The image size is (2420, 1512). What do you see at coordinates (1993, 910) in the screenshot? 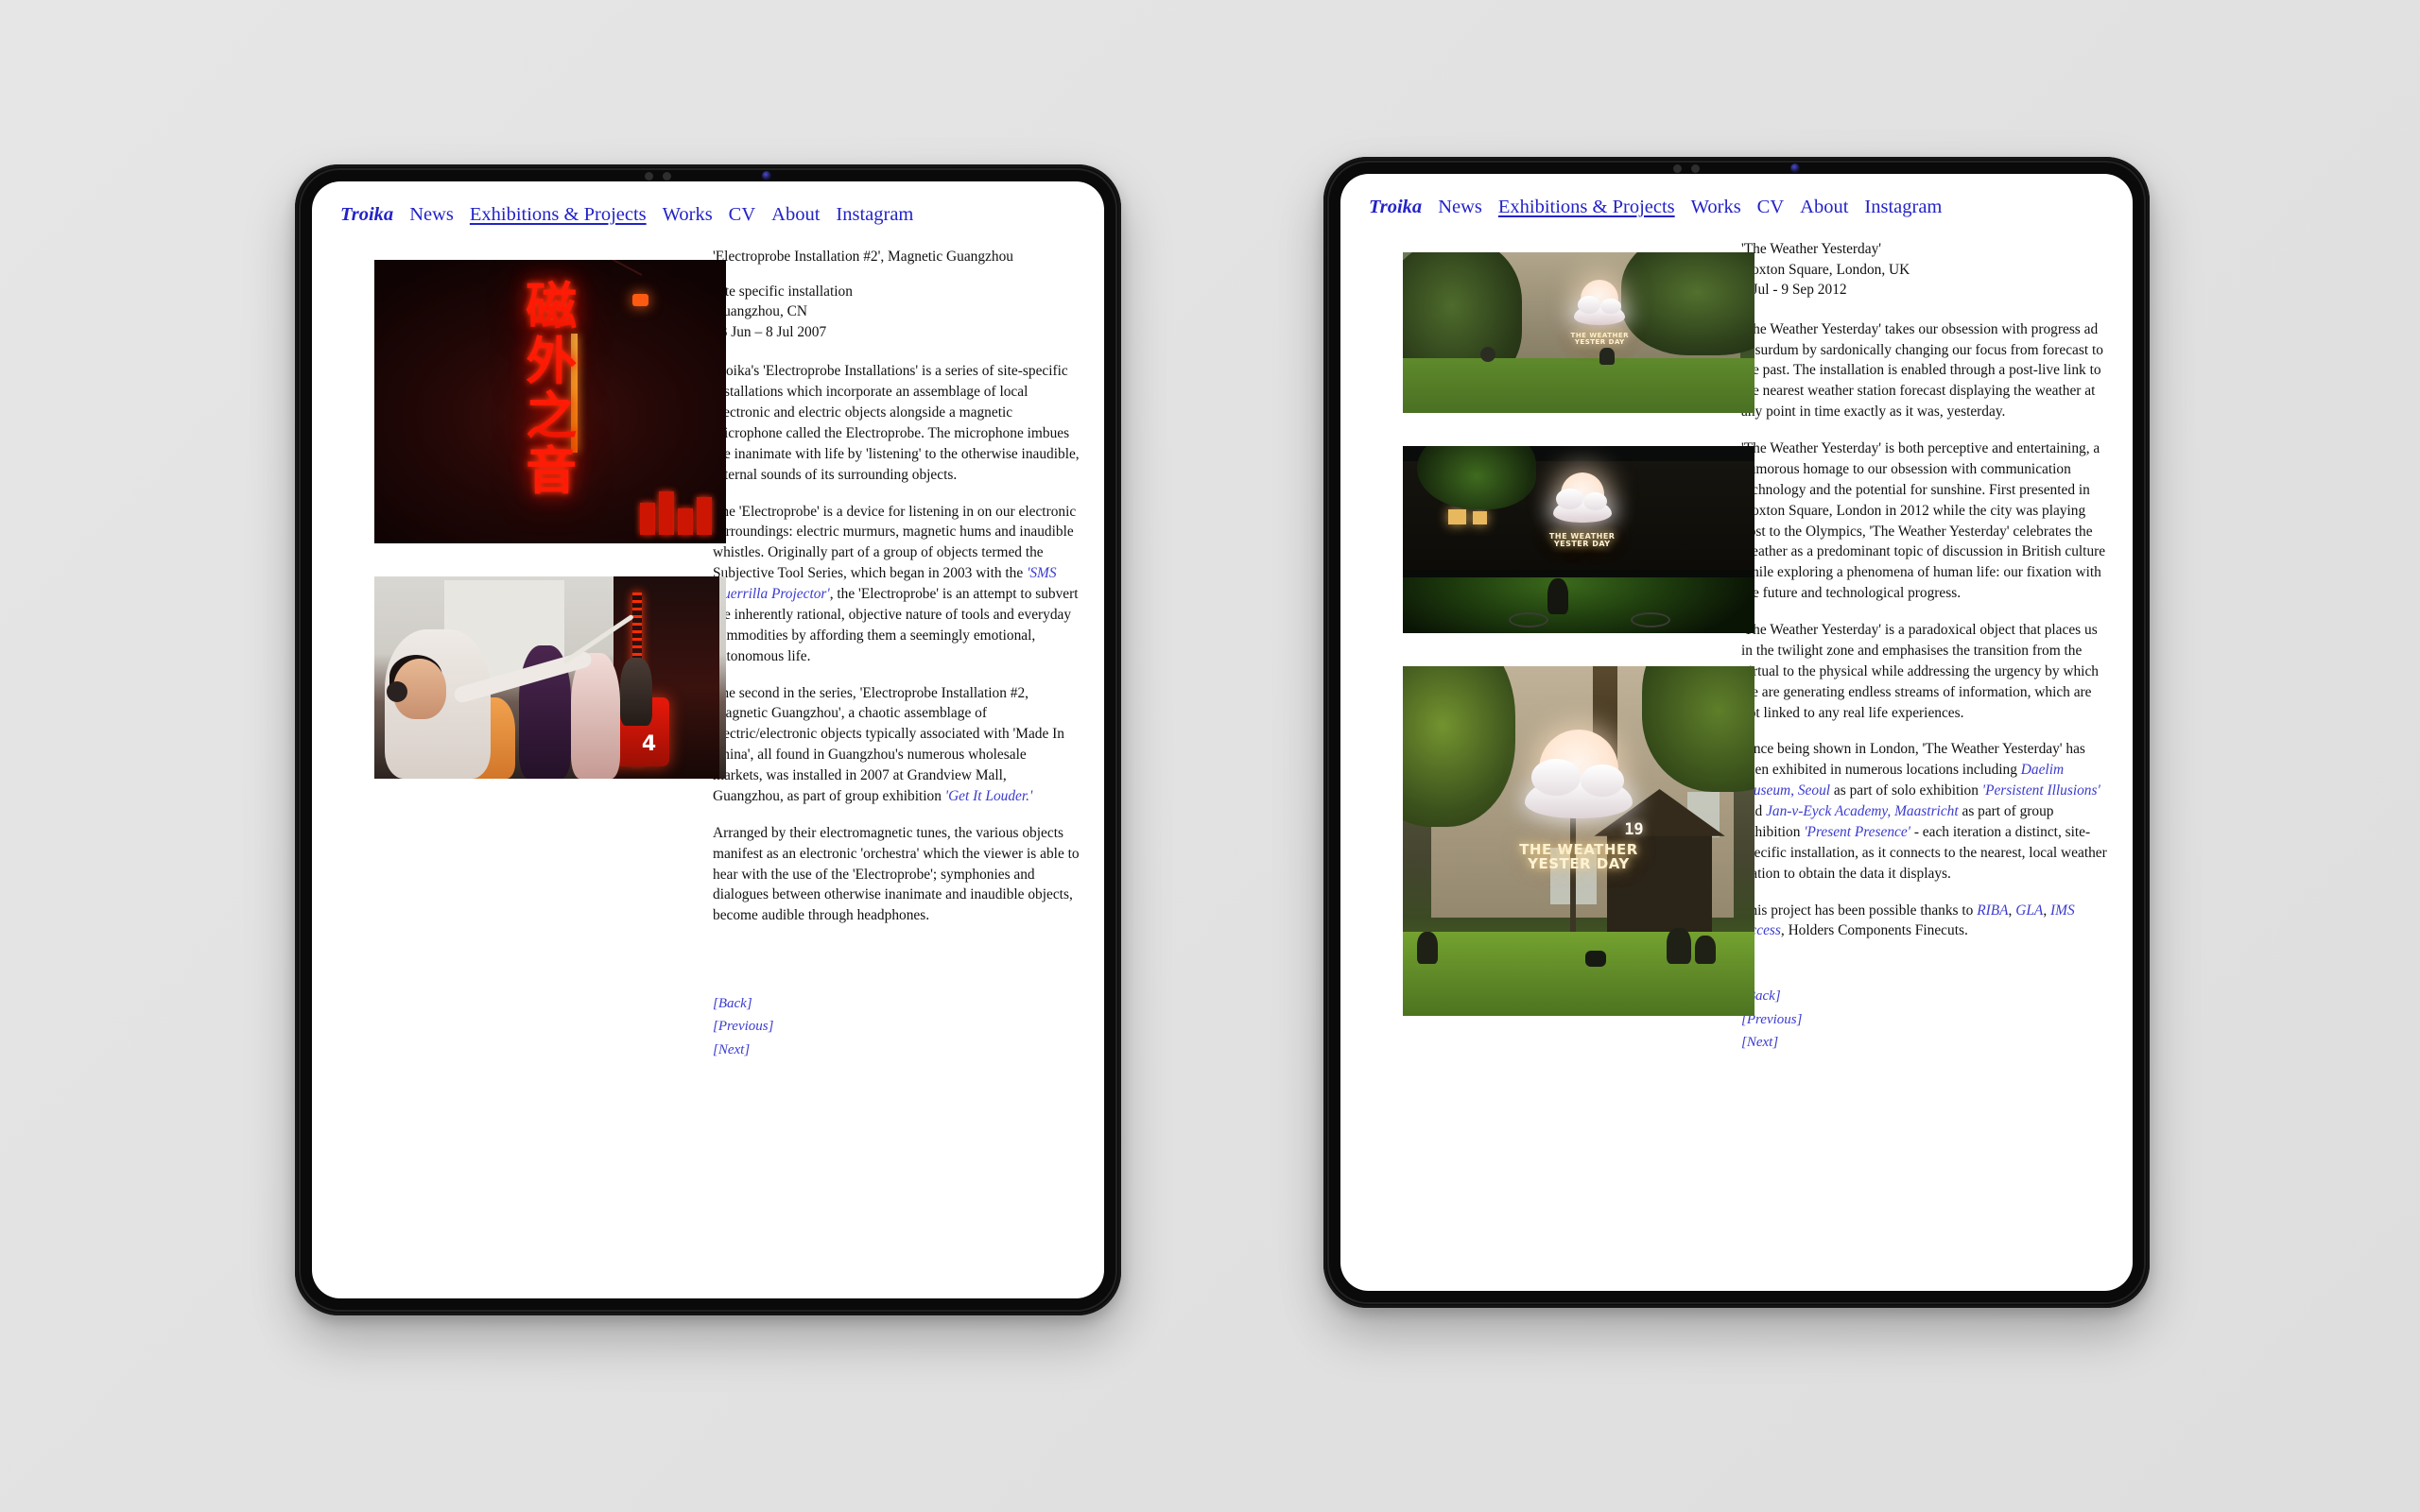
I see `link-riba: RIBA` at bounding box center [1993, 910].